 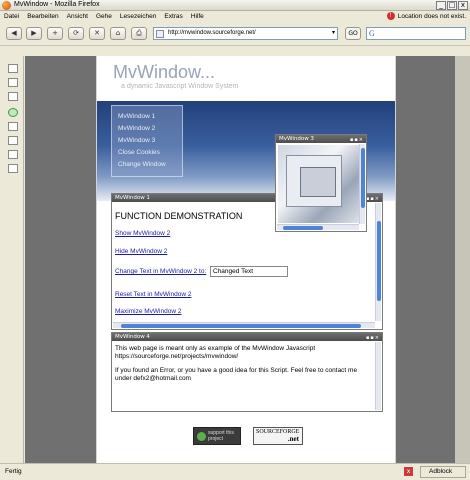 What do you see at coordinates (97, 33) in the screenshot?
I see `stop-button: ✕` at bounding box center [97, 33].